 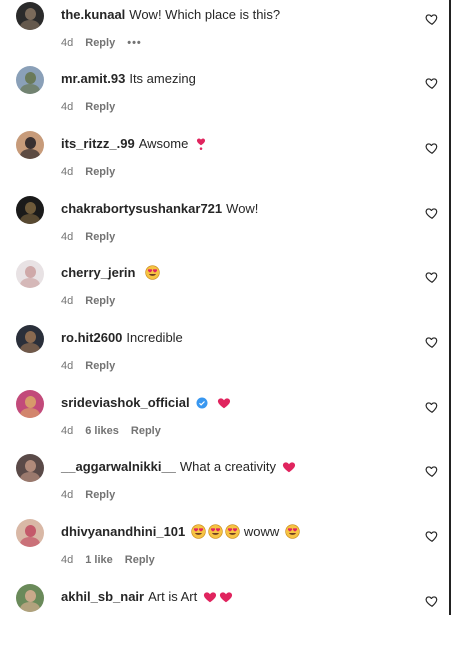 What do you see at coordinates (123, 531) in the screenshot?
I see `comment-username: dhivyanandhini_101` at bounding box center [123, 531].